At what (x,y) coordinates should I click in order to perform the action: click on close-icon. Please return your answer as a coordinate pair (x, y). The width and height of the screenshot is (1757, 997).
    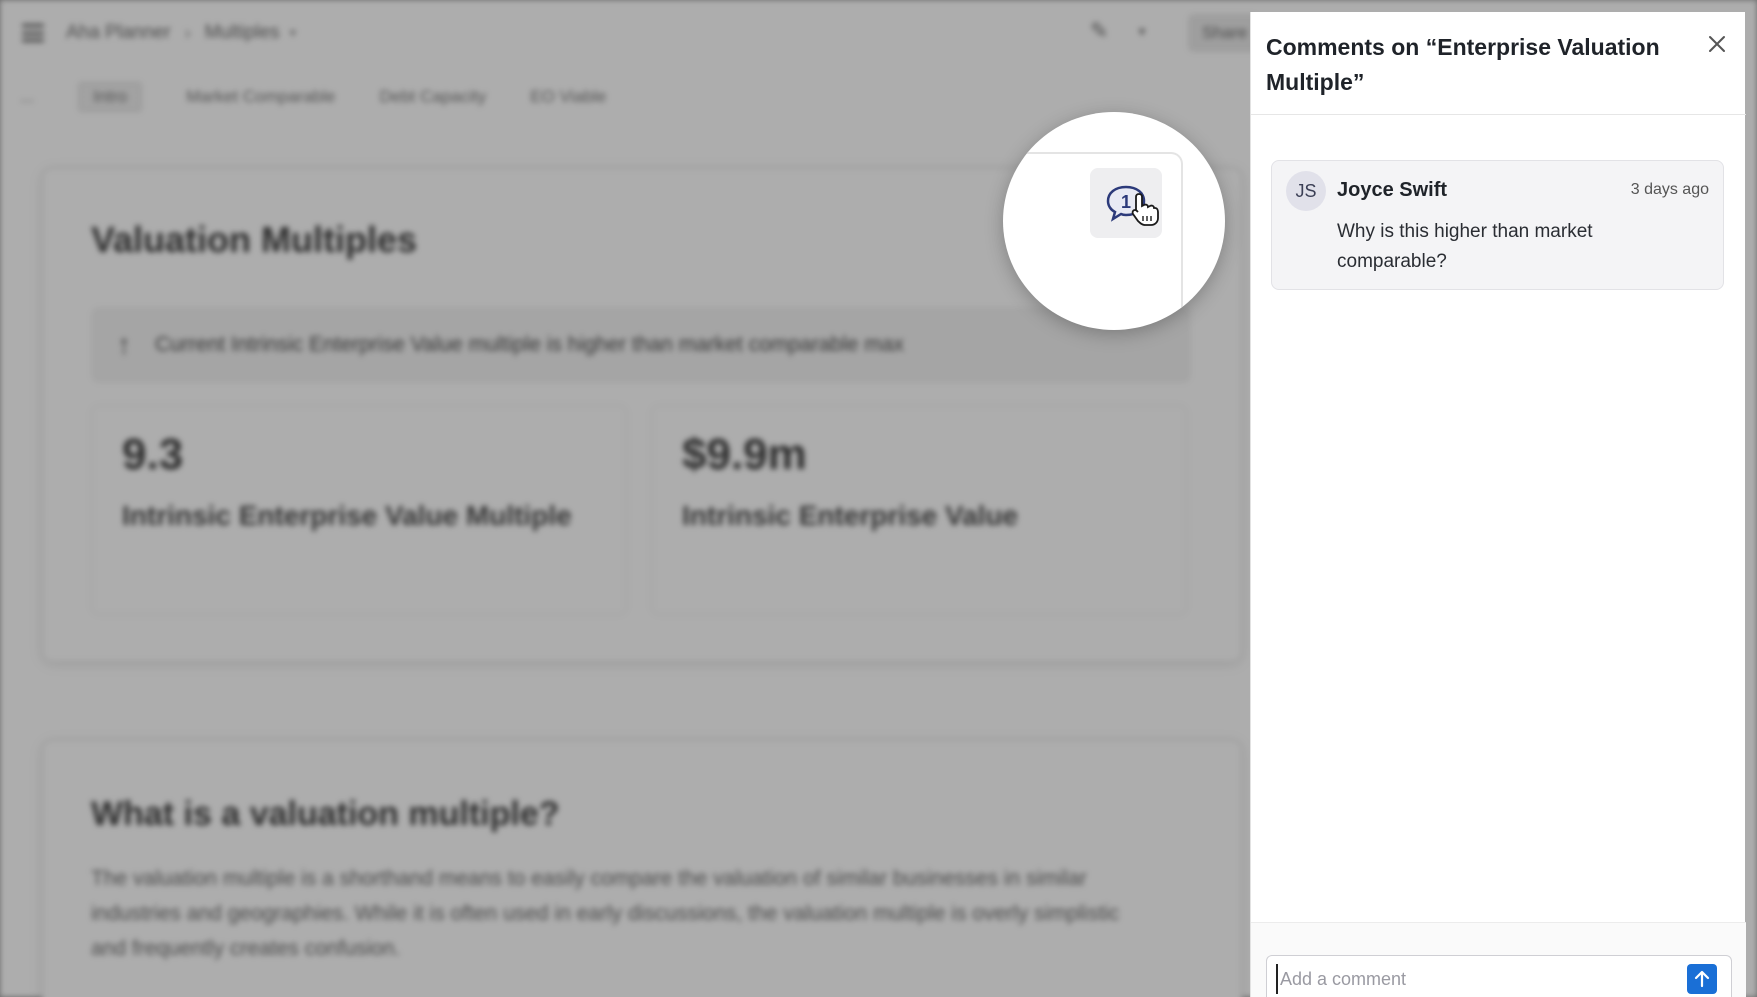
    Looking at the image, I should click on (1717, 44).